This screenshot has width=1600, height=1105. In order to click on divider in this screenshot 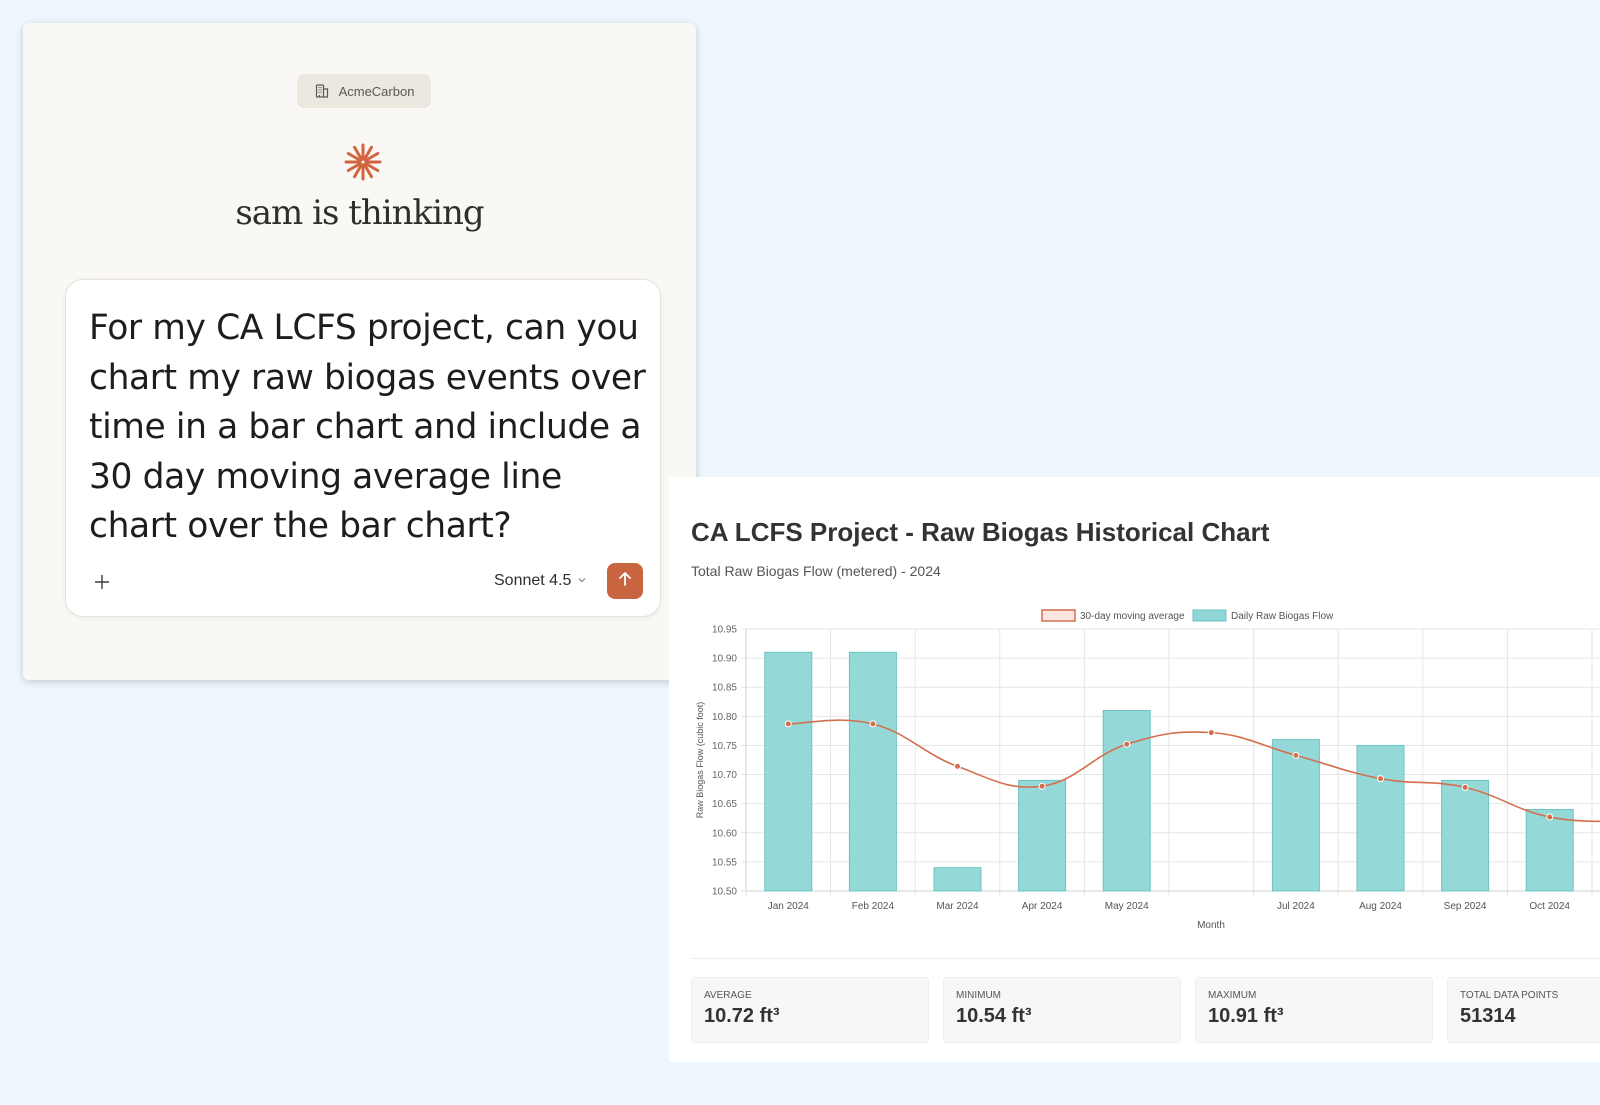, I will do `click(1145, 958)`.